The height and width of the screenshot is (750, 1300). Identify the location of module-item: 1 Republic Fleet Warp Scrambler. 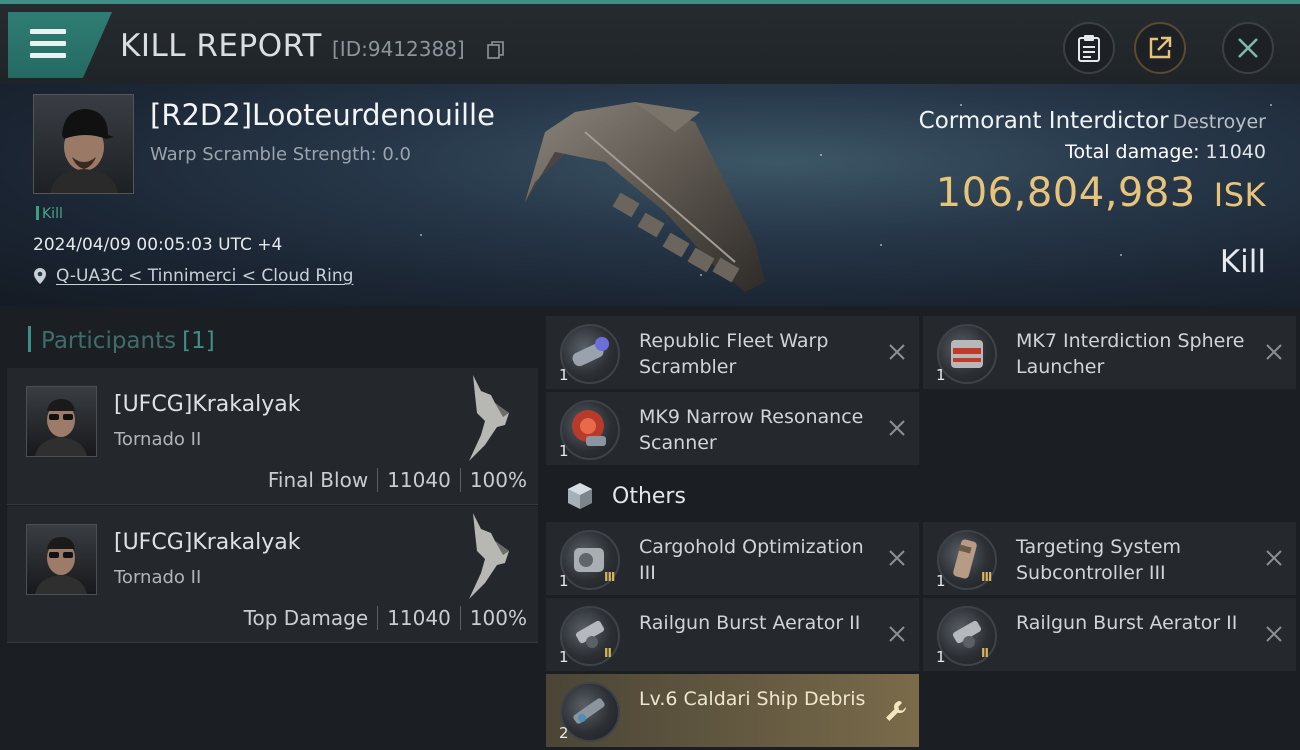
(732, 352).